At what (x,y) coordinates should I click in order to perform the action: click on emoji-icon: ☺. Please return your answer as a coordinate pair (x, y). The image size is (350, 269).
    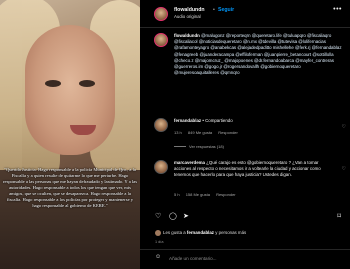
    Looking at the image, I should click on (158, 257).